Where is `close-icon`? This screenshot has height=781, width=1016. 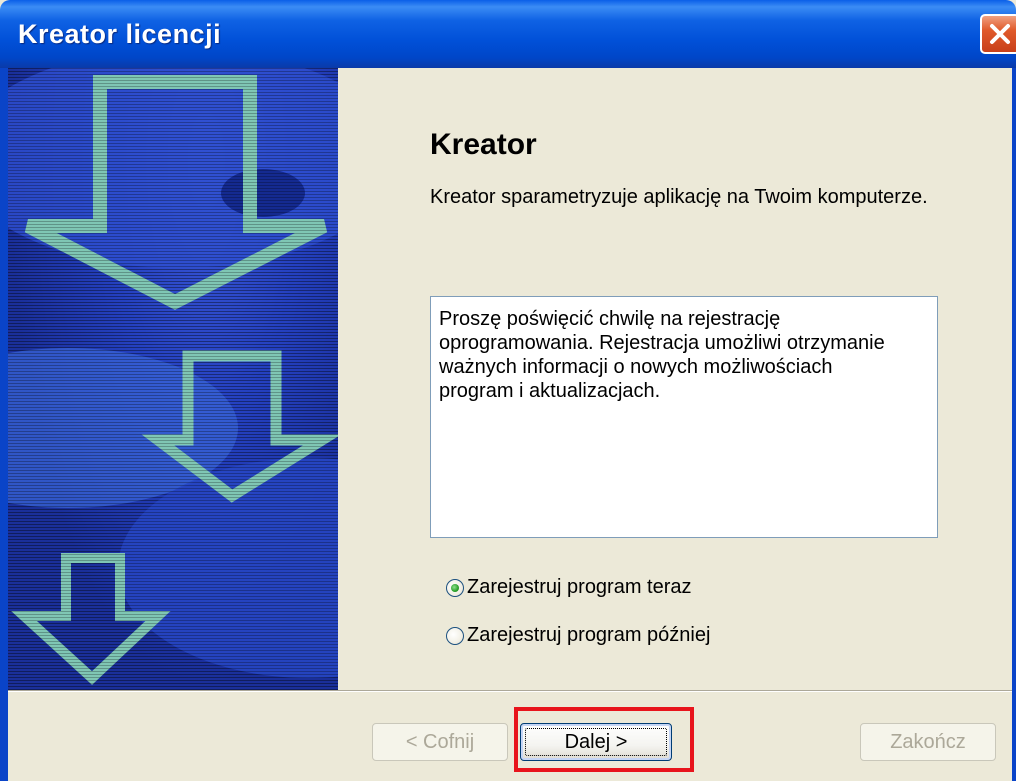 close-icon is located at coordinates (1000, 34).